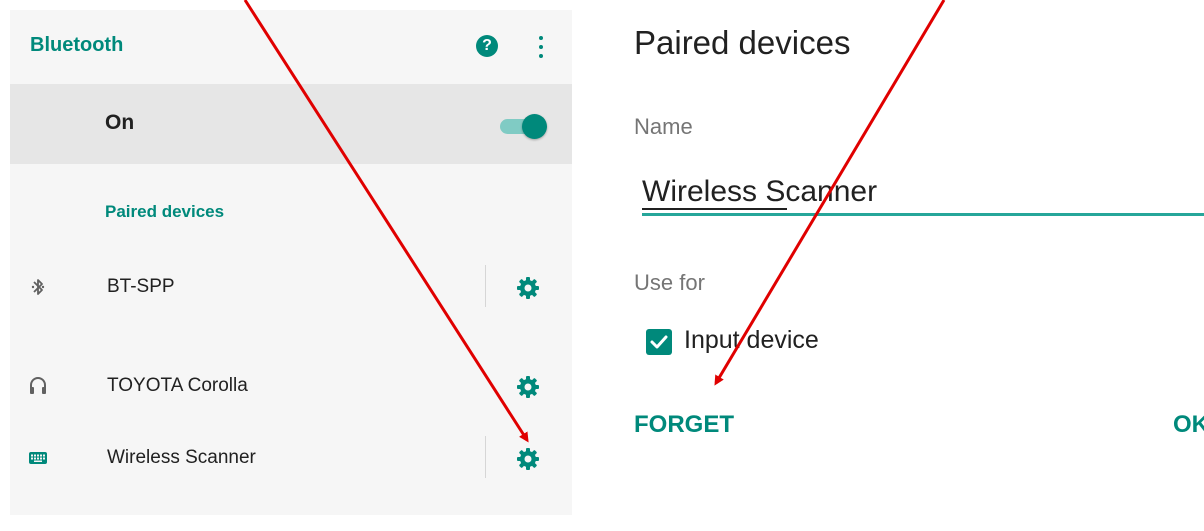 This screenshot has width=1204, height=531. What do you see at coordinates (742, 42) in the screenshot?
I see `dialog-title: Paired devices` at bounding box center [742, 42].